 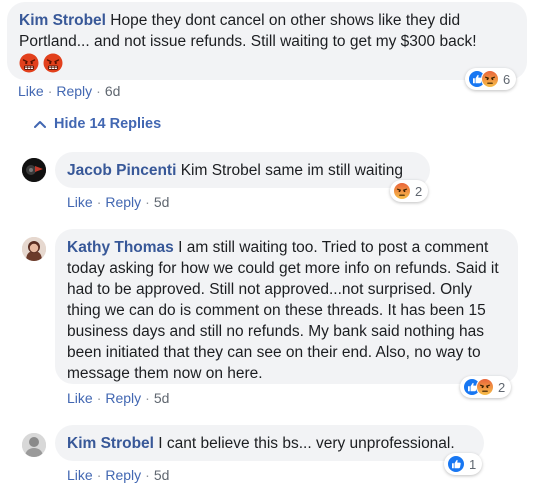 What do you see at coordinates (40, 124) in the screenshot?
I see `chevron-up-icon` at bounding box center [40, 124].